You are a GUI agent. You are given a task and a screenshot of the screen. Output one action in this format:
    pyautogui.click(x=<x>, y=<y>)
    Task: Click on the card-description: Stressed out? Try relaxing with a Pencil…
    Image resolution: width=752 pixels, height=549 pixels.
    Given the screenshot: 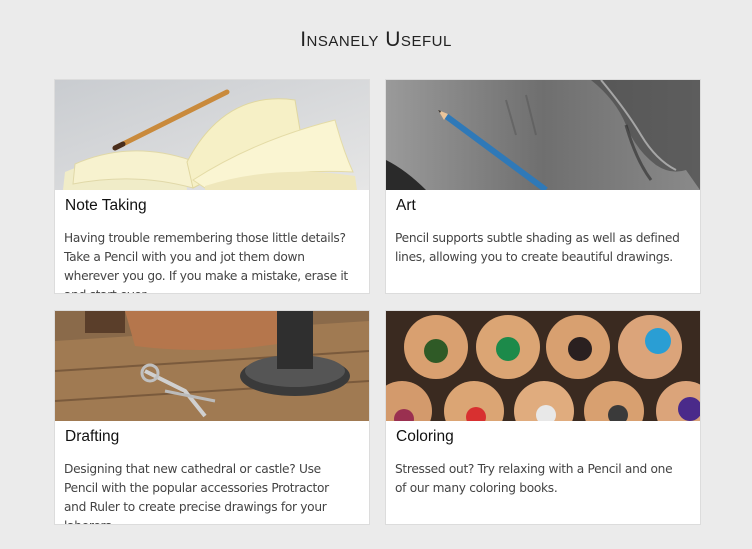 What is the action you would take?
    pyautogui.click(x=534, y=478)
    